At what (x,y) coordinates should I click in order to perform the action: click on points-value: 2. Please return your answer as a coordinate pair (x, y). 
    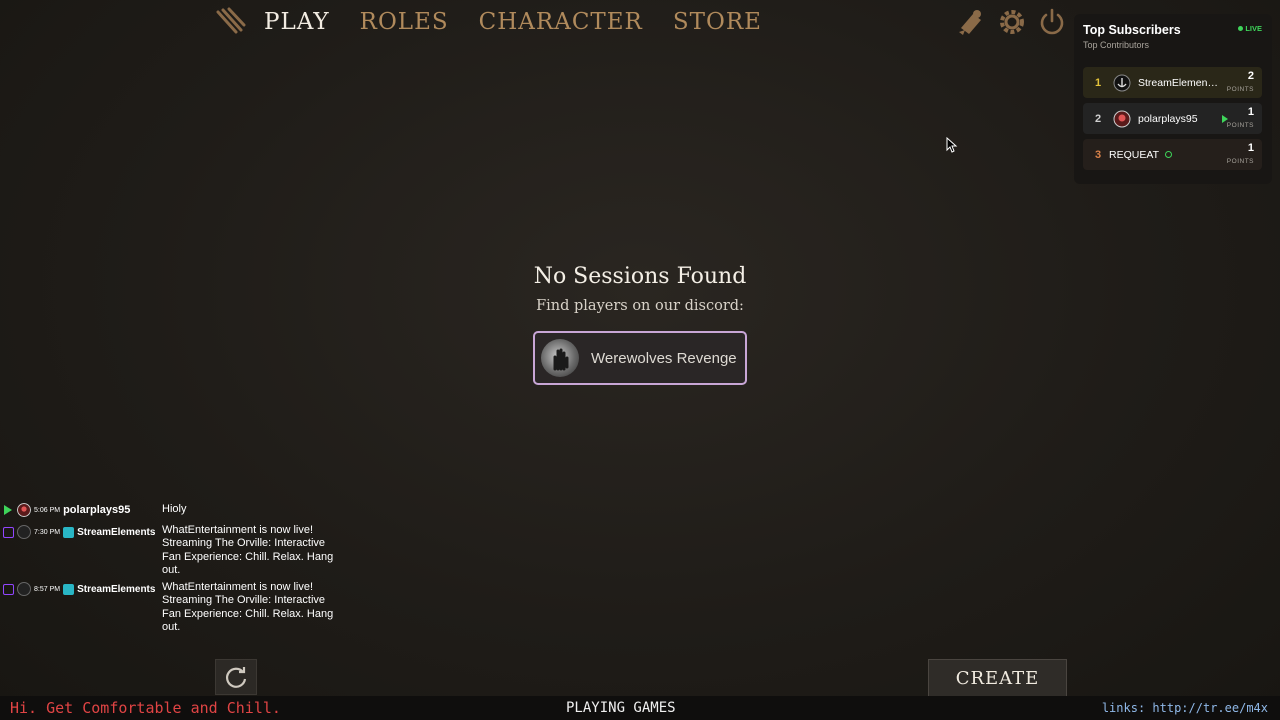
    Looking at the image, I should click on (1250, 76).